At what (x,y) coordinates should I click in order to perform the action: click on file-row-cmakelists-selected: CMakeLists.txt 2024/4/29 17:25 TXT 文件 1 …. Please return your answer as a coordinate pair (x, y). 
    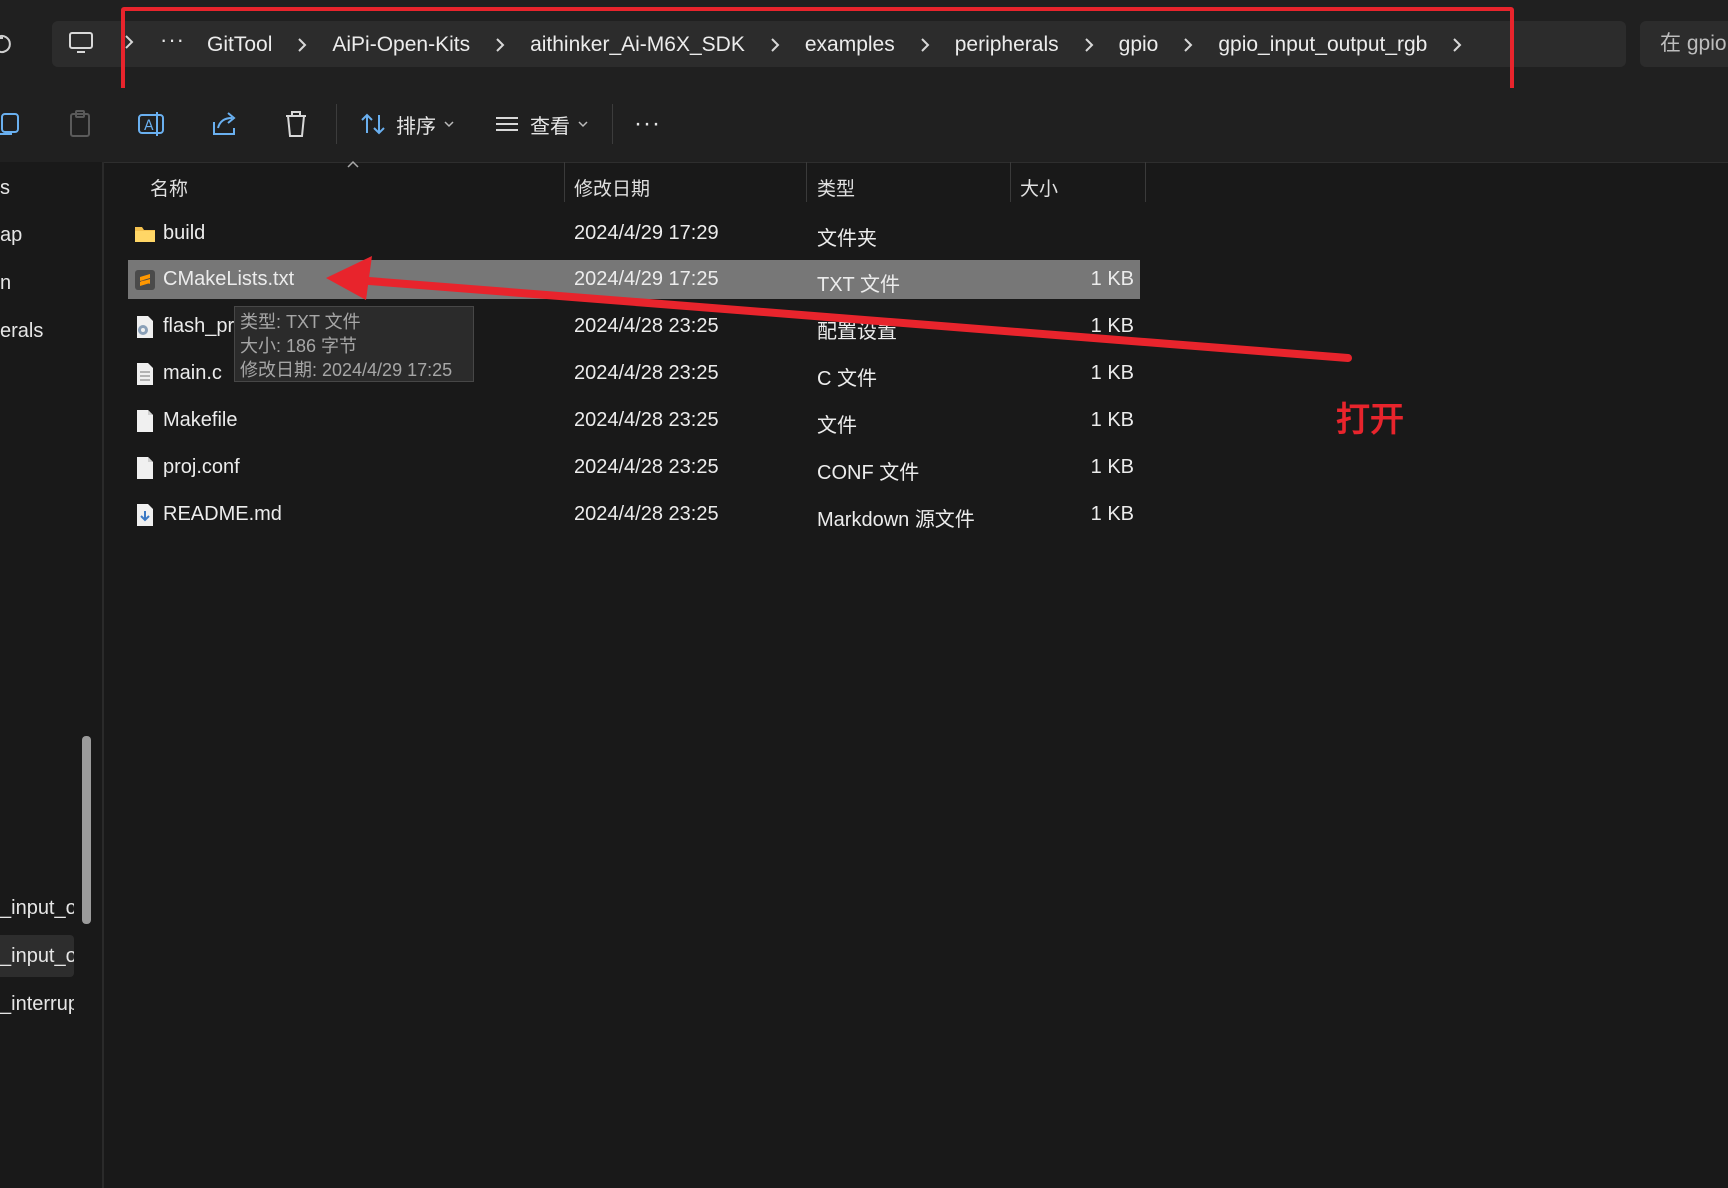
    Looking at the image, I should click on (634, 279).